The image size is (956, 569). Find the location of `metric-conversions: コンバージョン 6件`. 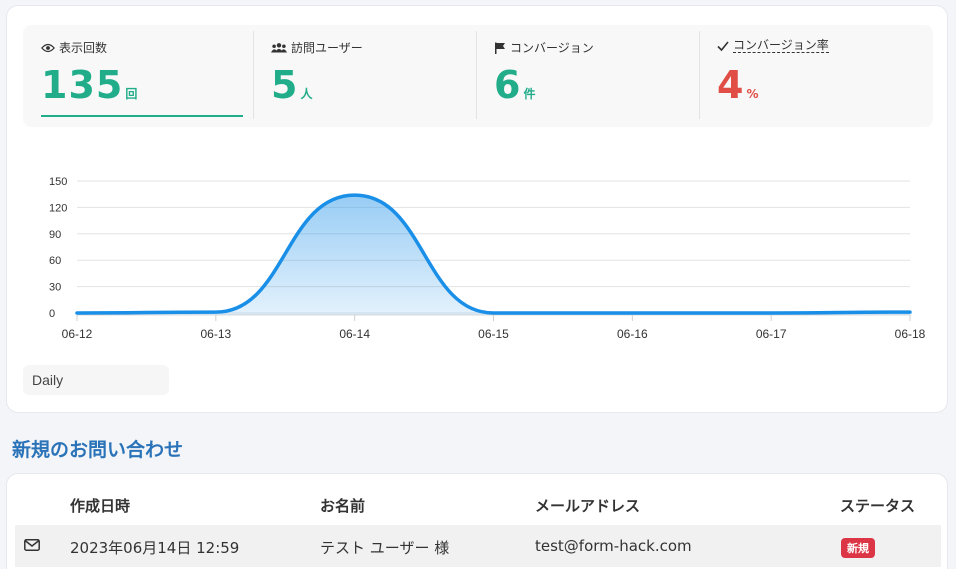

metric-conversions: コンバージョン 6件 is located at coordinates (587, 76).